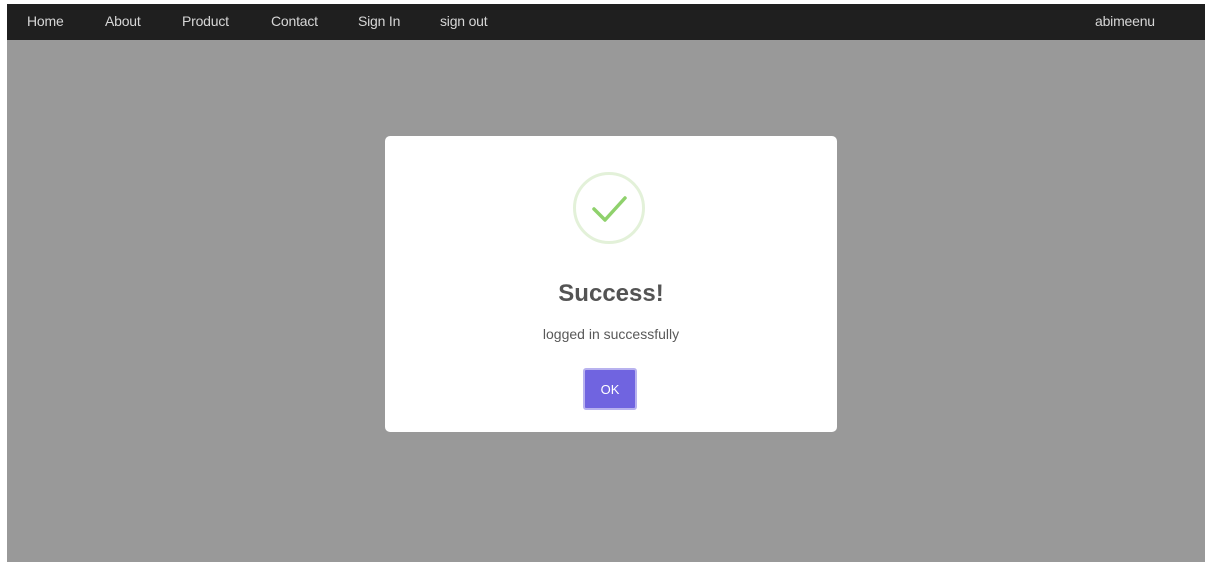 The image size is (1208, 562). Describe the element at coordinates (123, 22) in the screenshot. I see `nav-about-link: About` at that location.